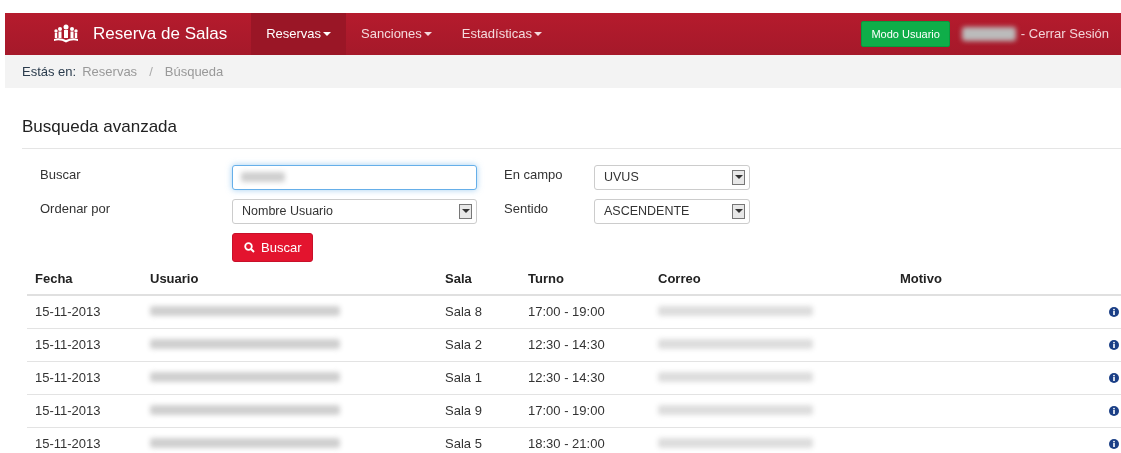 The height and width of the screenshot is (453, 1121). What do you see at coordinates (49, 71) in the screenshot?
I see `breadcrumb-label: Estás en:` at bounding box center [49, 71].